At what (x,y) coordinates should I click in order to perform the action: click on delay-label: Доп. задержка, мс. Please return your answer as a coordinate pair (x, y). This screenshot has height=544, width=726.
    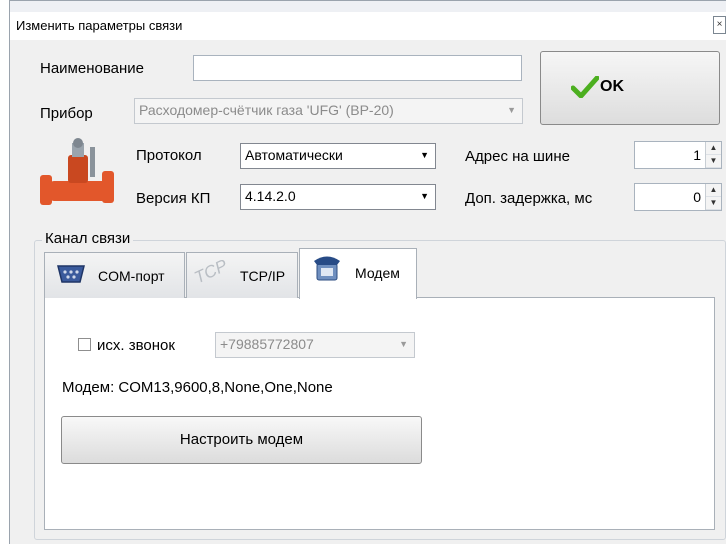
    Looking at the image, I should click on (529, 198).